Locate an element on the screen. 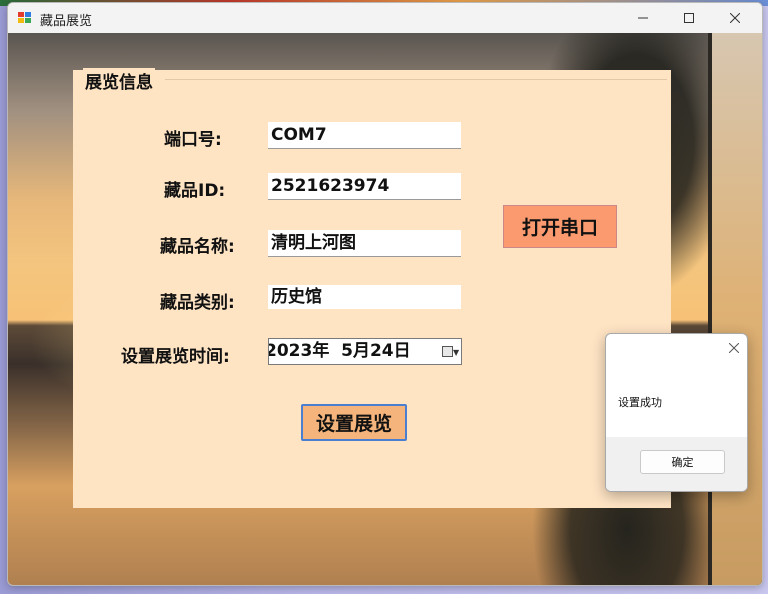 This screenshot has height=594, width=768. minimize-icon is located at coordinates (643, 18).